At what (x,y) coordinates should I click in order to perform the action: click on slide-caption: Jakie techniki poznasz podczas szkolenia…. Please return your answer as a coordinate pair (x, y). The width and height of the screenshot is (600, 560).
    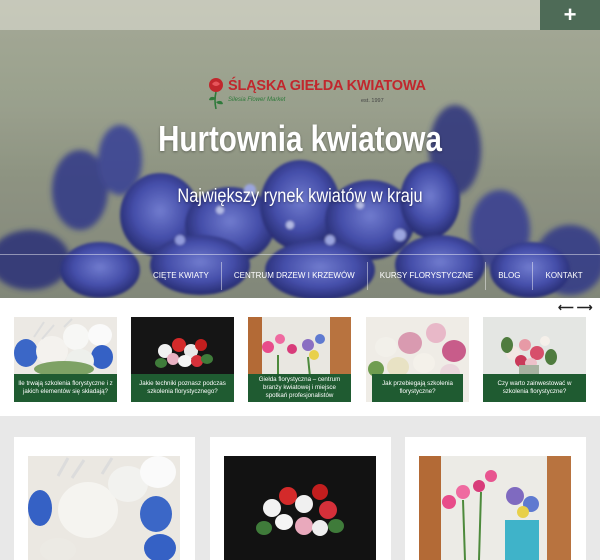
    Looking at the image, I should click on (182, 388).